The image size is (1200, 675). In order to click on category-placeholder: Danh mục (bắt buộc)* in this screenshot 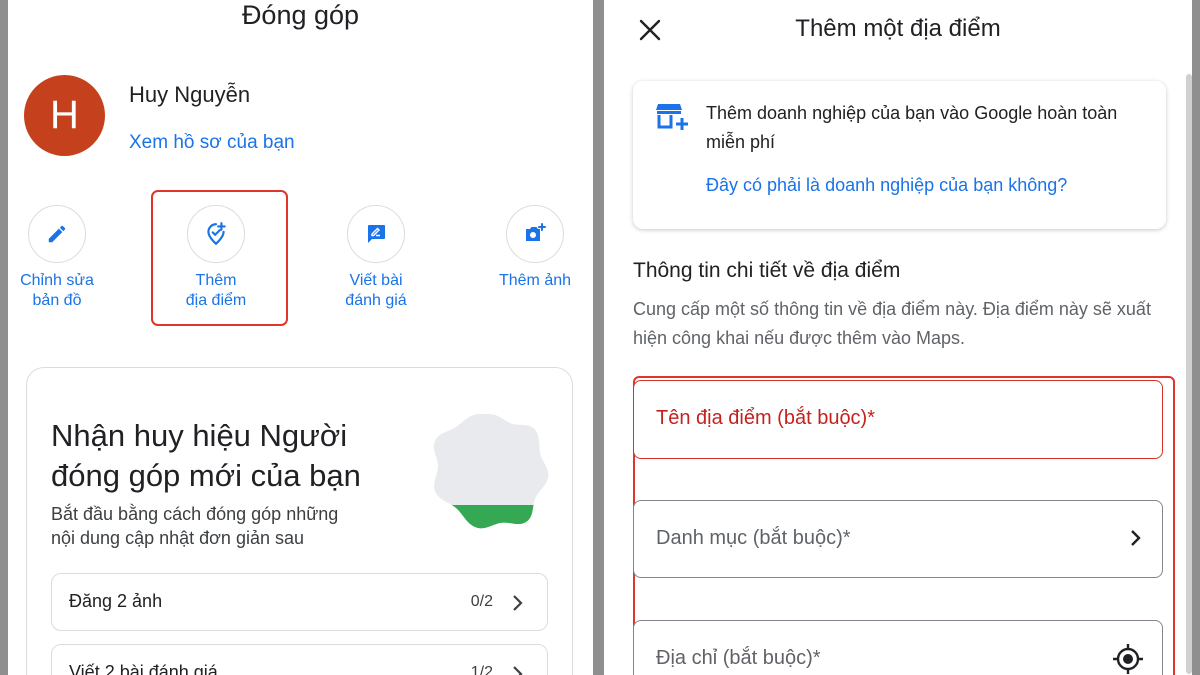, I will do `click(753, 538)`.